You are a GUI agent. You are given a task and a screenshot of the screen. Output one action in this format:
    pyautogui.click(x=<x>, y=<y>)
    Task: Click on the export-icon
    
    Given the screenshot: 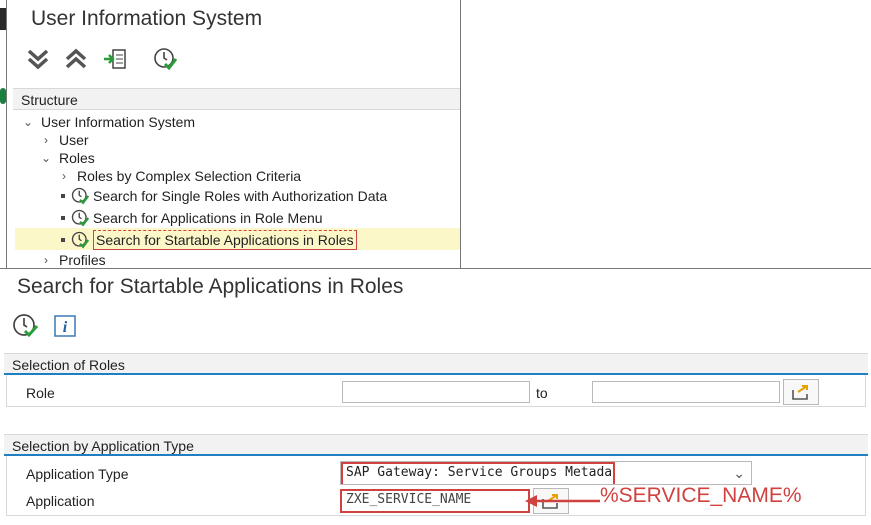 What is the action you would take?
    pyautogui.click(x=115, y=59)
    